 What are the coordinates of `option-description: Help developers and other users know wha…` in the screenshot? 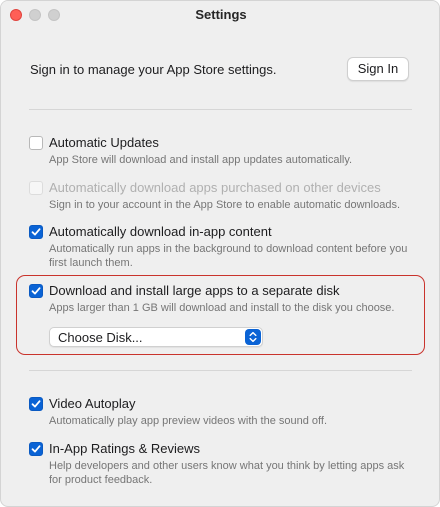 It's located at (227, 473).